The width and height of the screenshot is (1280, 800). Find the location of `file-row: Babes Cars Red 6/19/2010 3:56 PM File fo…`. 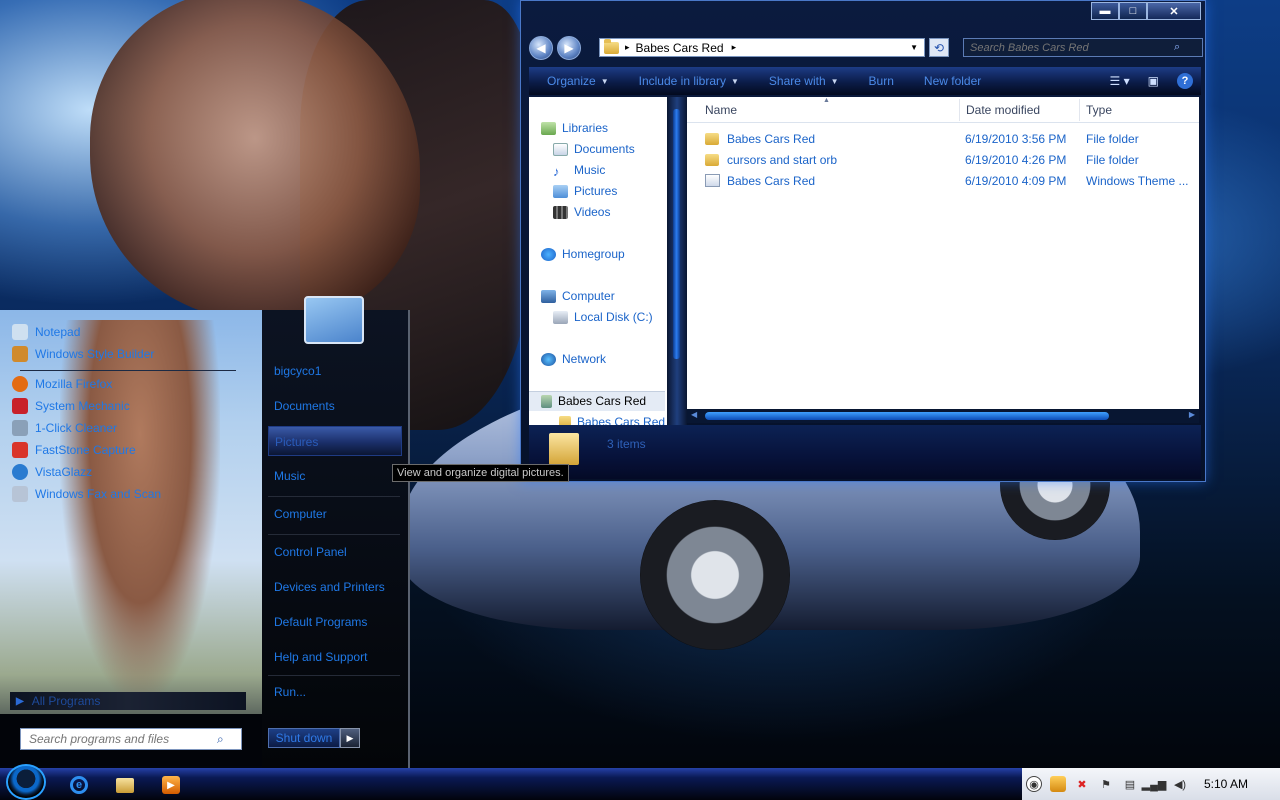

file-row: Babes Cars Red 6/19/2010 3:56 PM File fo… is located at coordinates (943, 139).